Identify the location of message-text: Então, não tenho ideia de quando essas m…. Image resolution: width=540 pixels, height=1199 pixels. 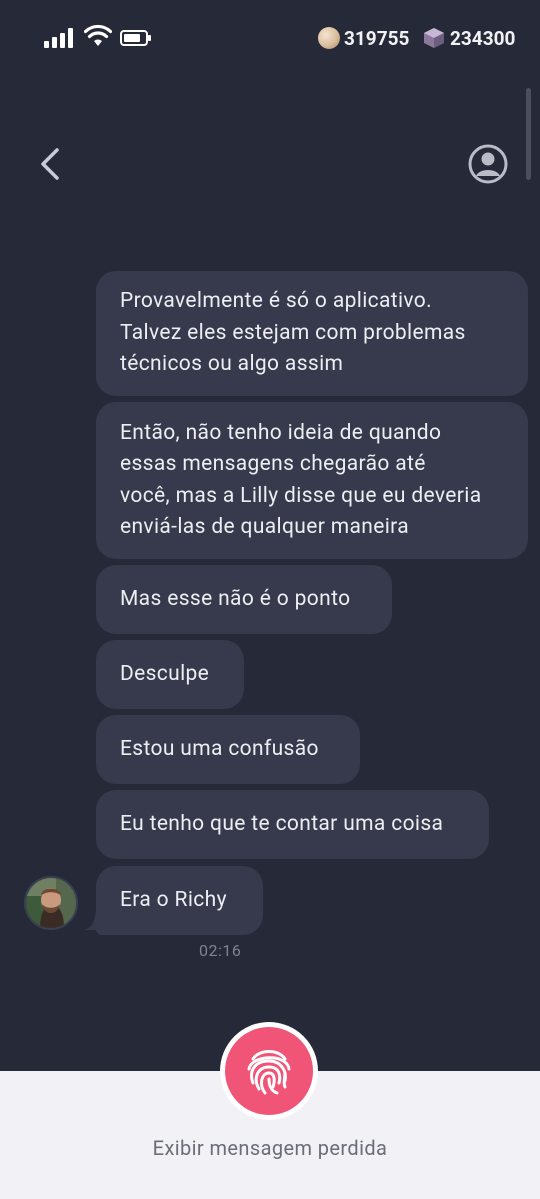
(301, 480).